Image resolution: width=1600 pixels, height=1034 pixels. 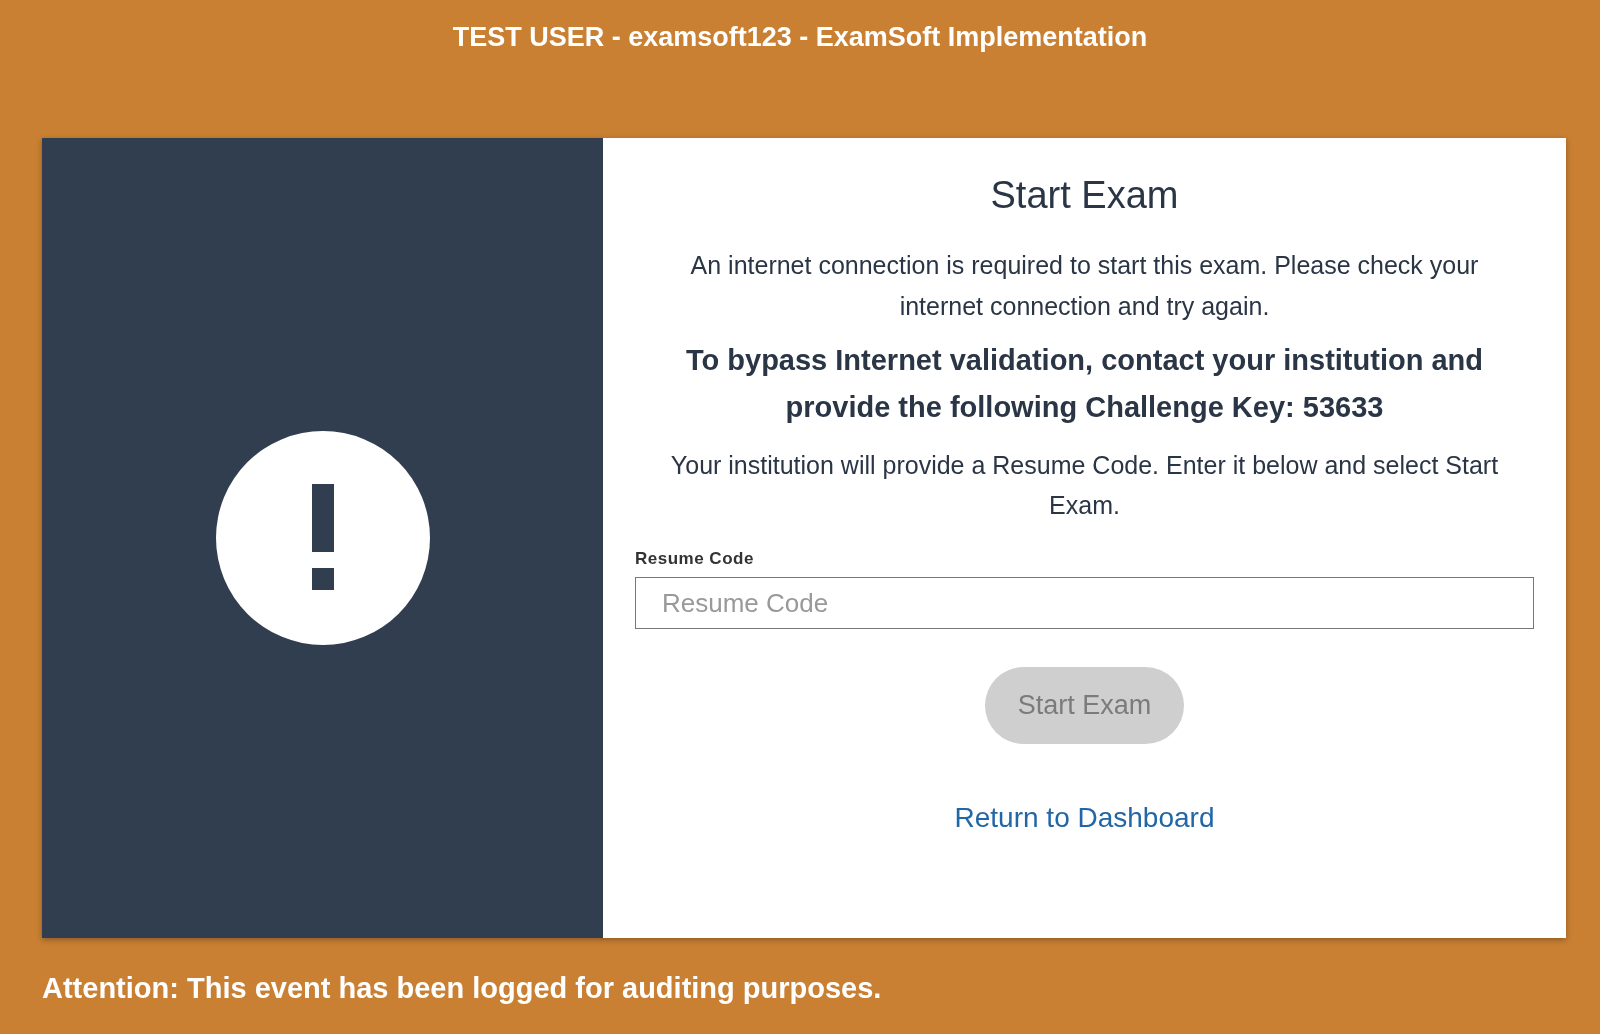 I want to click on field-label: Resume Code, so click(x=694, y=559).